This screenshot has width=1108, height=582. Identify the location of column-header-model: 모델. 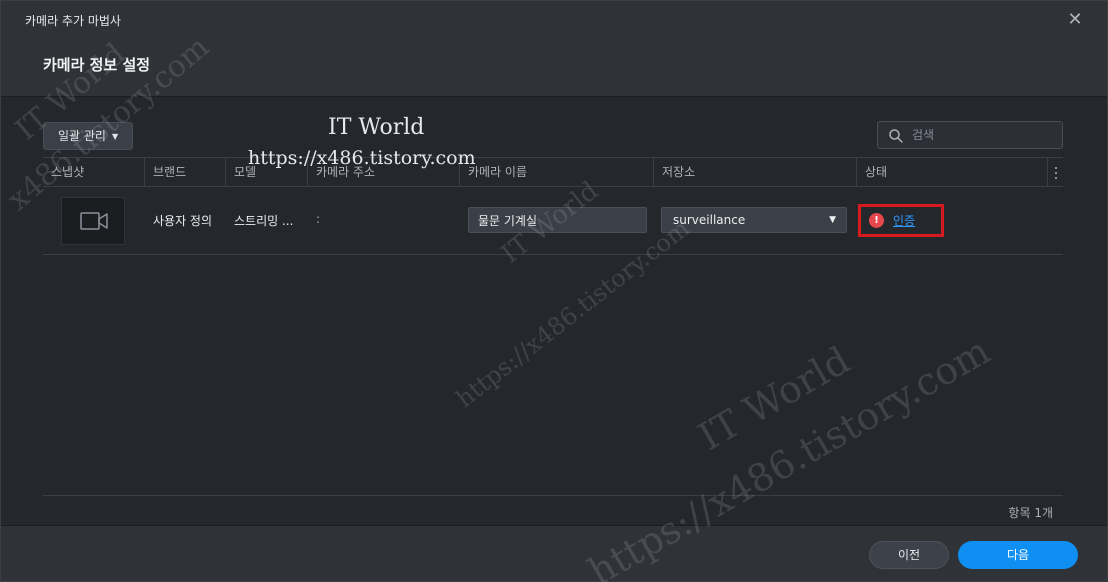
(267, 172).